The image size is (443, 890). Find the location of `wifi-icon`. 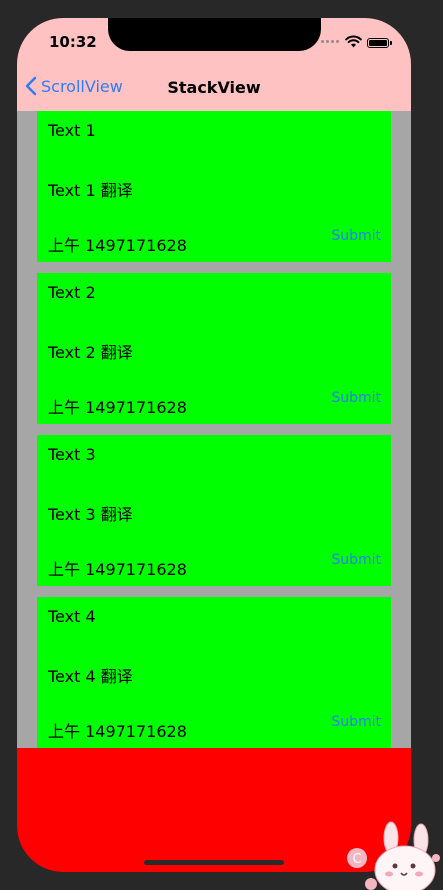

wifi-icon is located at coordinates (353, 41).